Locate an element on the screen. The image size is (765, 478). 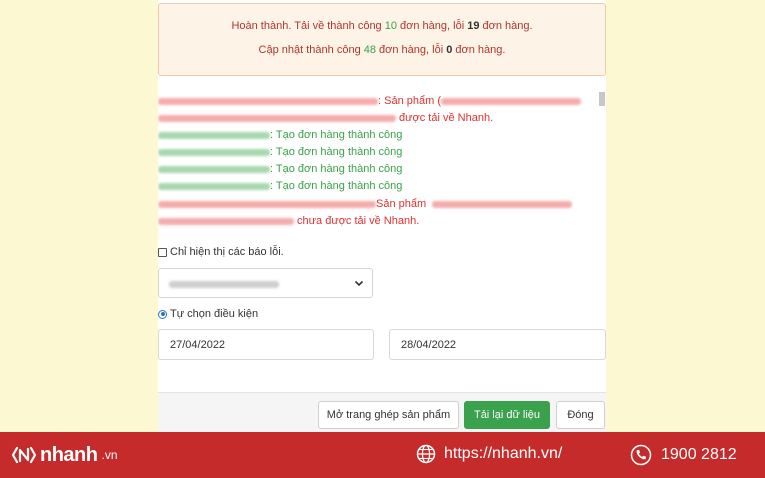
log-entry: được tải về Nhanh. is located at coordinates (325, 118).